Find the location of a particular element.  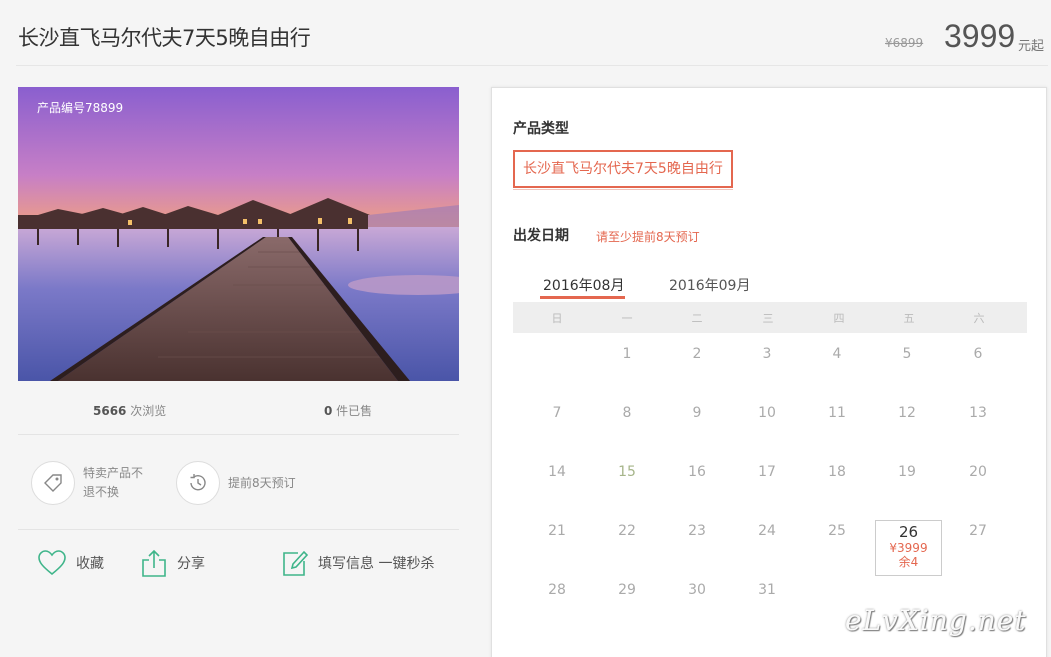

sold-label: 件已售 is located at coordinates (352, 411).